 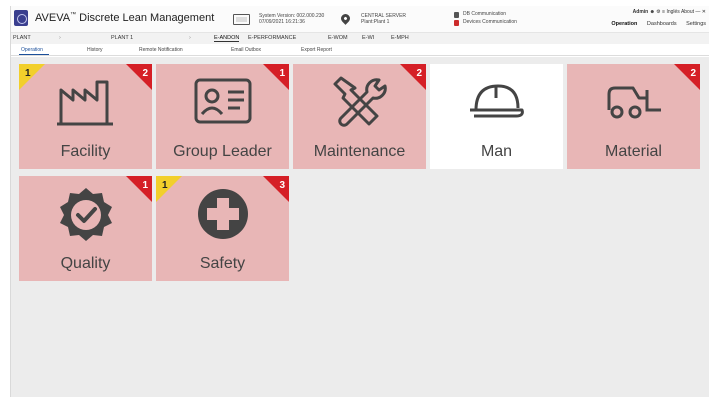 I want to click on app-title: AVEVA™ Discrete Lean Management, so click(x=124, y=18).